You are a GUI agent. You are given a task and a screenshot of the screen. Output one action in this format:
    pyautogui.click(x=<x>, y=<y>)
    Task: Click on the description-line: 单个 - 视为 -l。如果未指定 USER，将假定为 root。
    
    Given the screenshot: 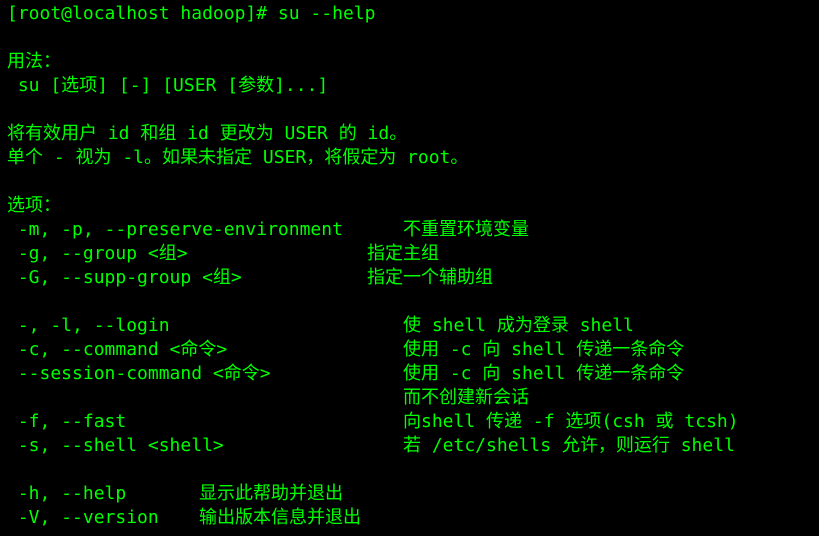 What is the action you would take?
    pyautogui.click(x=413, y=158)
    